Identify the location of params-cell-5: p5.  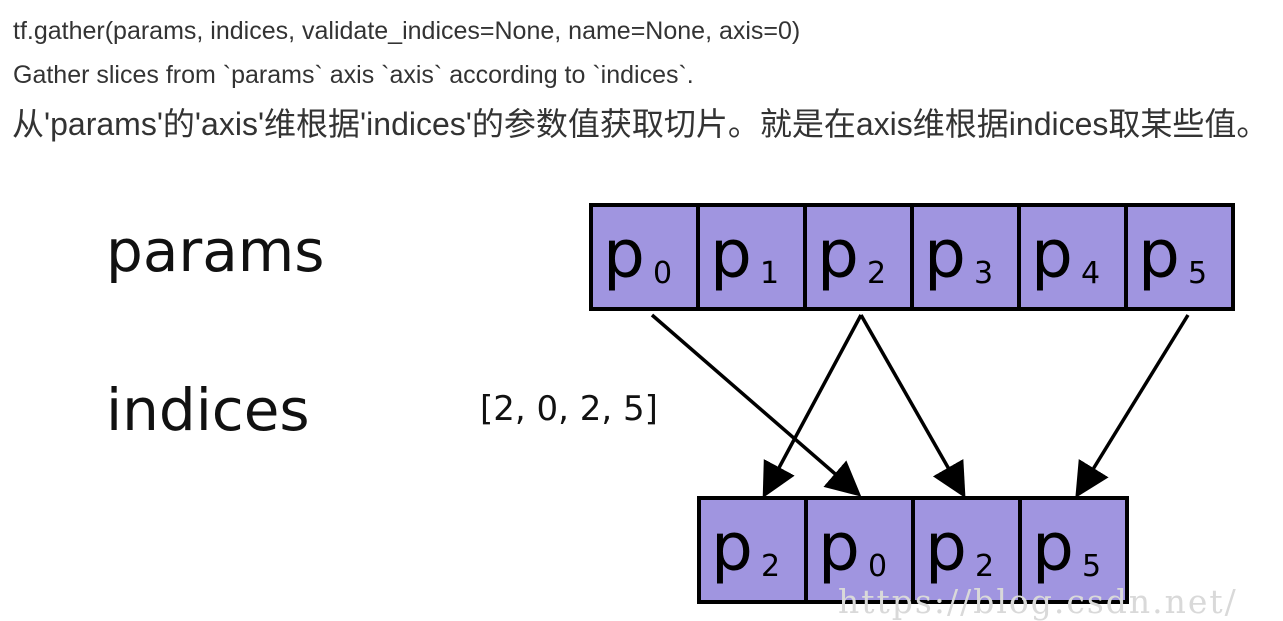
(1179, 257).